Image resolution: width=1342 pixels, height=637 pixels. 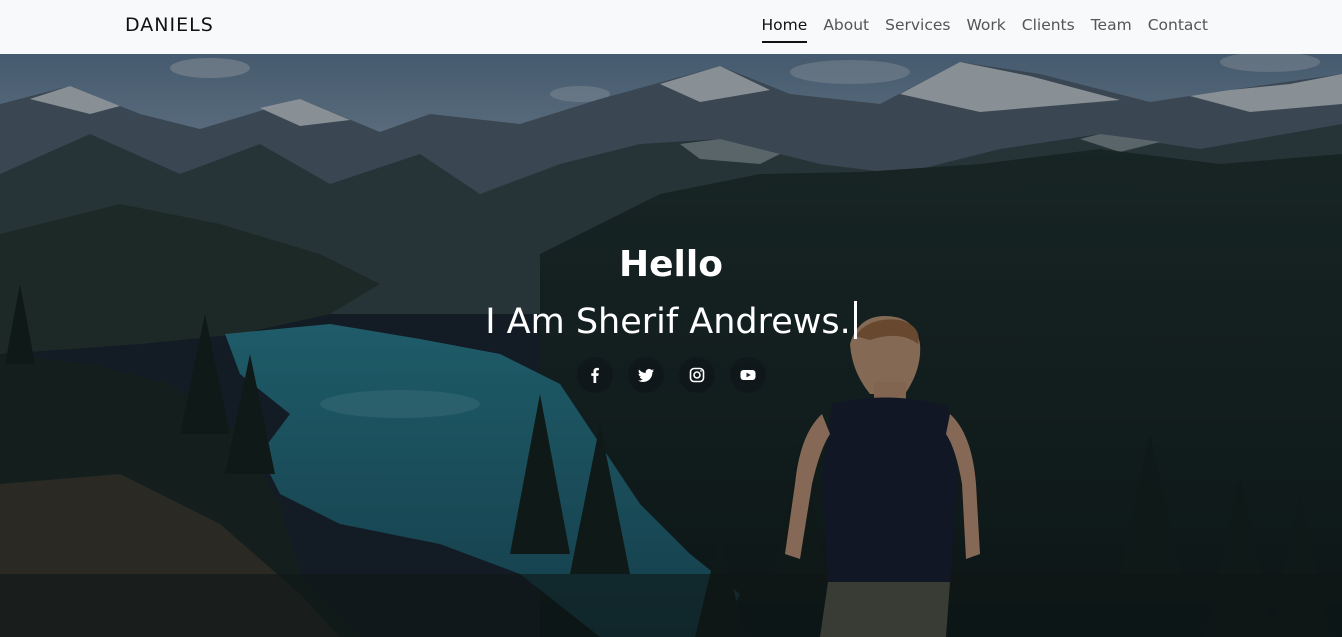 I want to click on social-links, so click(x=671, y=375).